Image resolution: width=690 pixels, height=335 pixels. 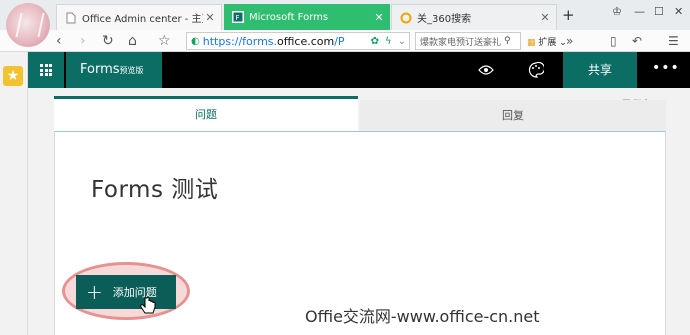 What do you see at coordinates (406, 17) in the screenshot?
I see `search-engine-icon` at bounding box center [406, 17].